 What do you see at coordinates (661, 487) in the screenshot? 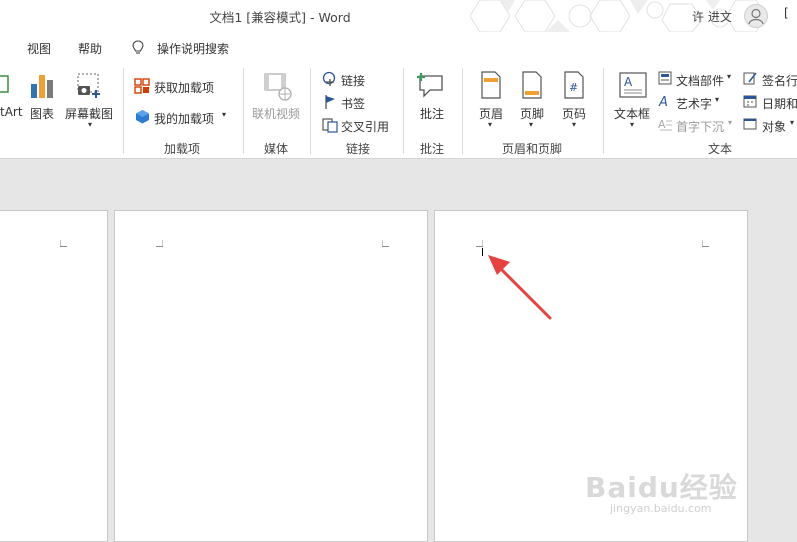
I see `baidu-watermark: Baidu经验` at bounding box center [661, 487].